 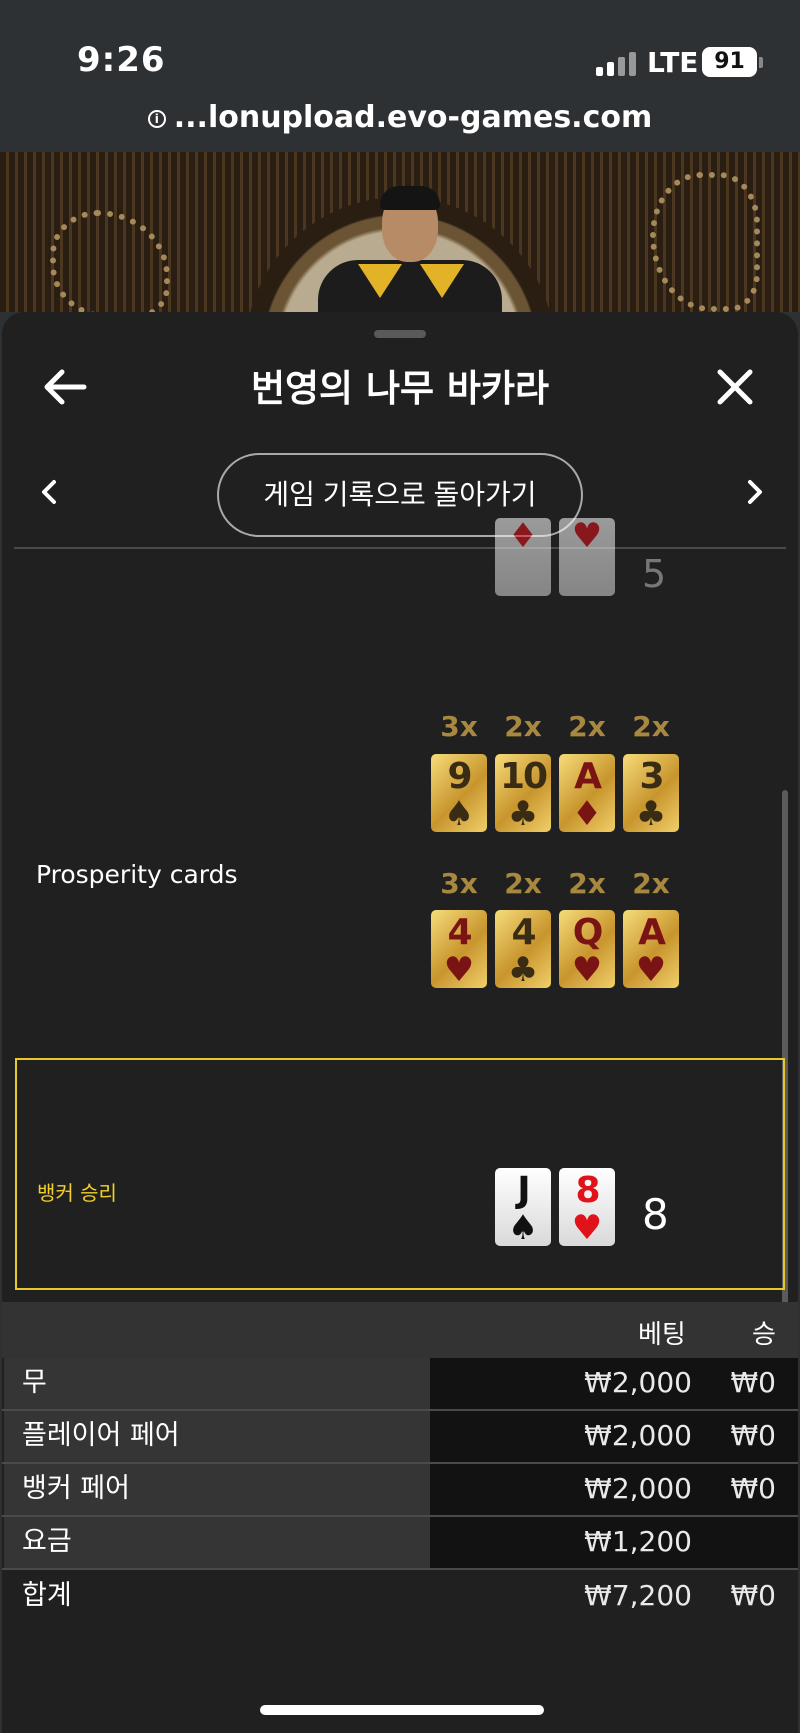 What do you see at coordinates (121, 60) in the screenshot?
I see `status-time: 9:26` at bounding box center [121, 60].